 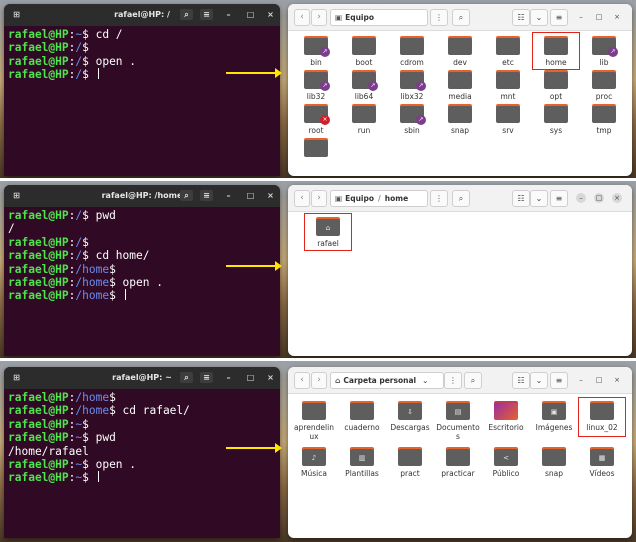 I want to click on folder-item: ▦ Vídeos, so click(x=602, y=462).